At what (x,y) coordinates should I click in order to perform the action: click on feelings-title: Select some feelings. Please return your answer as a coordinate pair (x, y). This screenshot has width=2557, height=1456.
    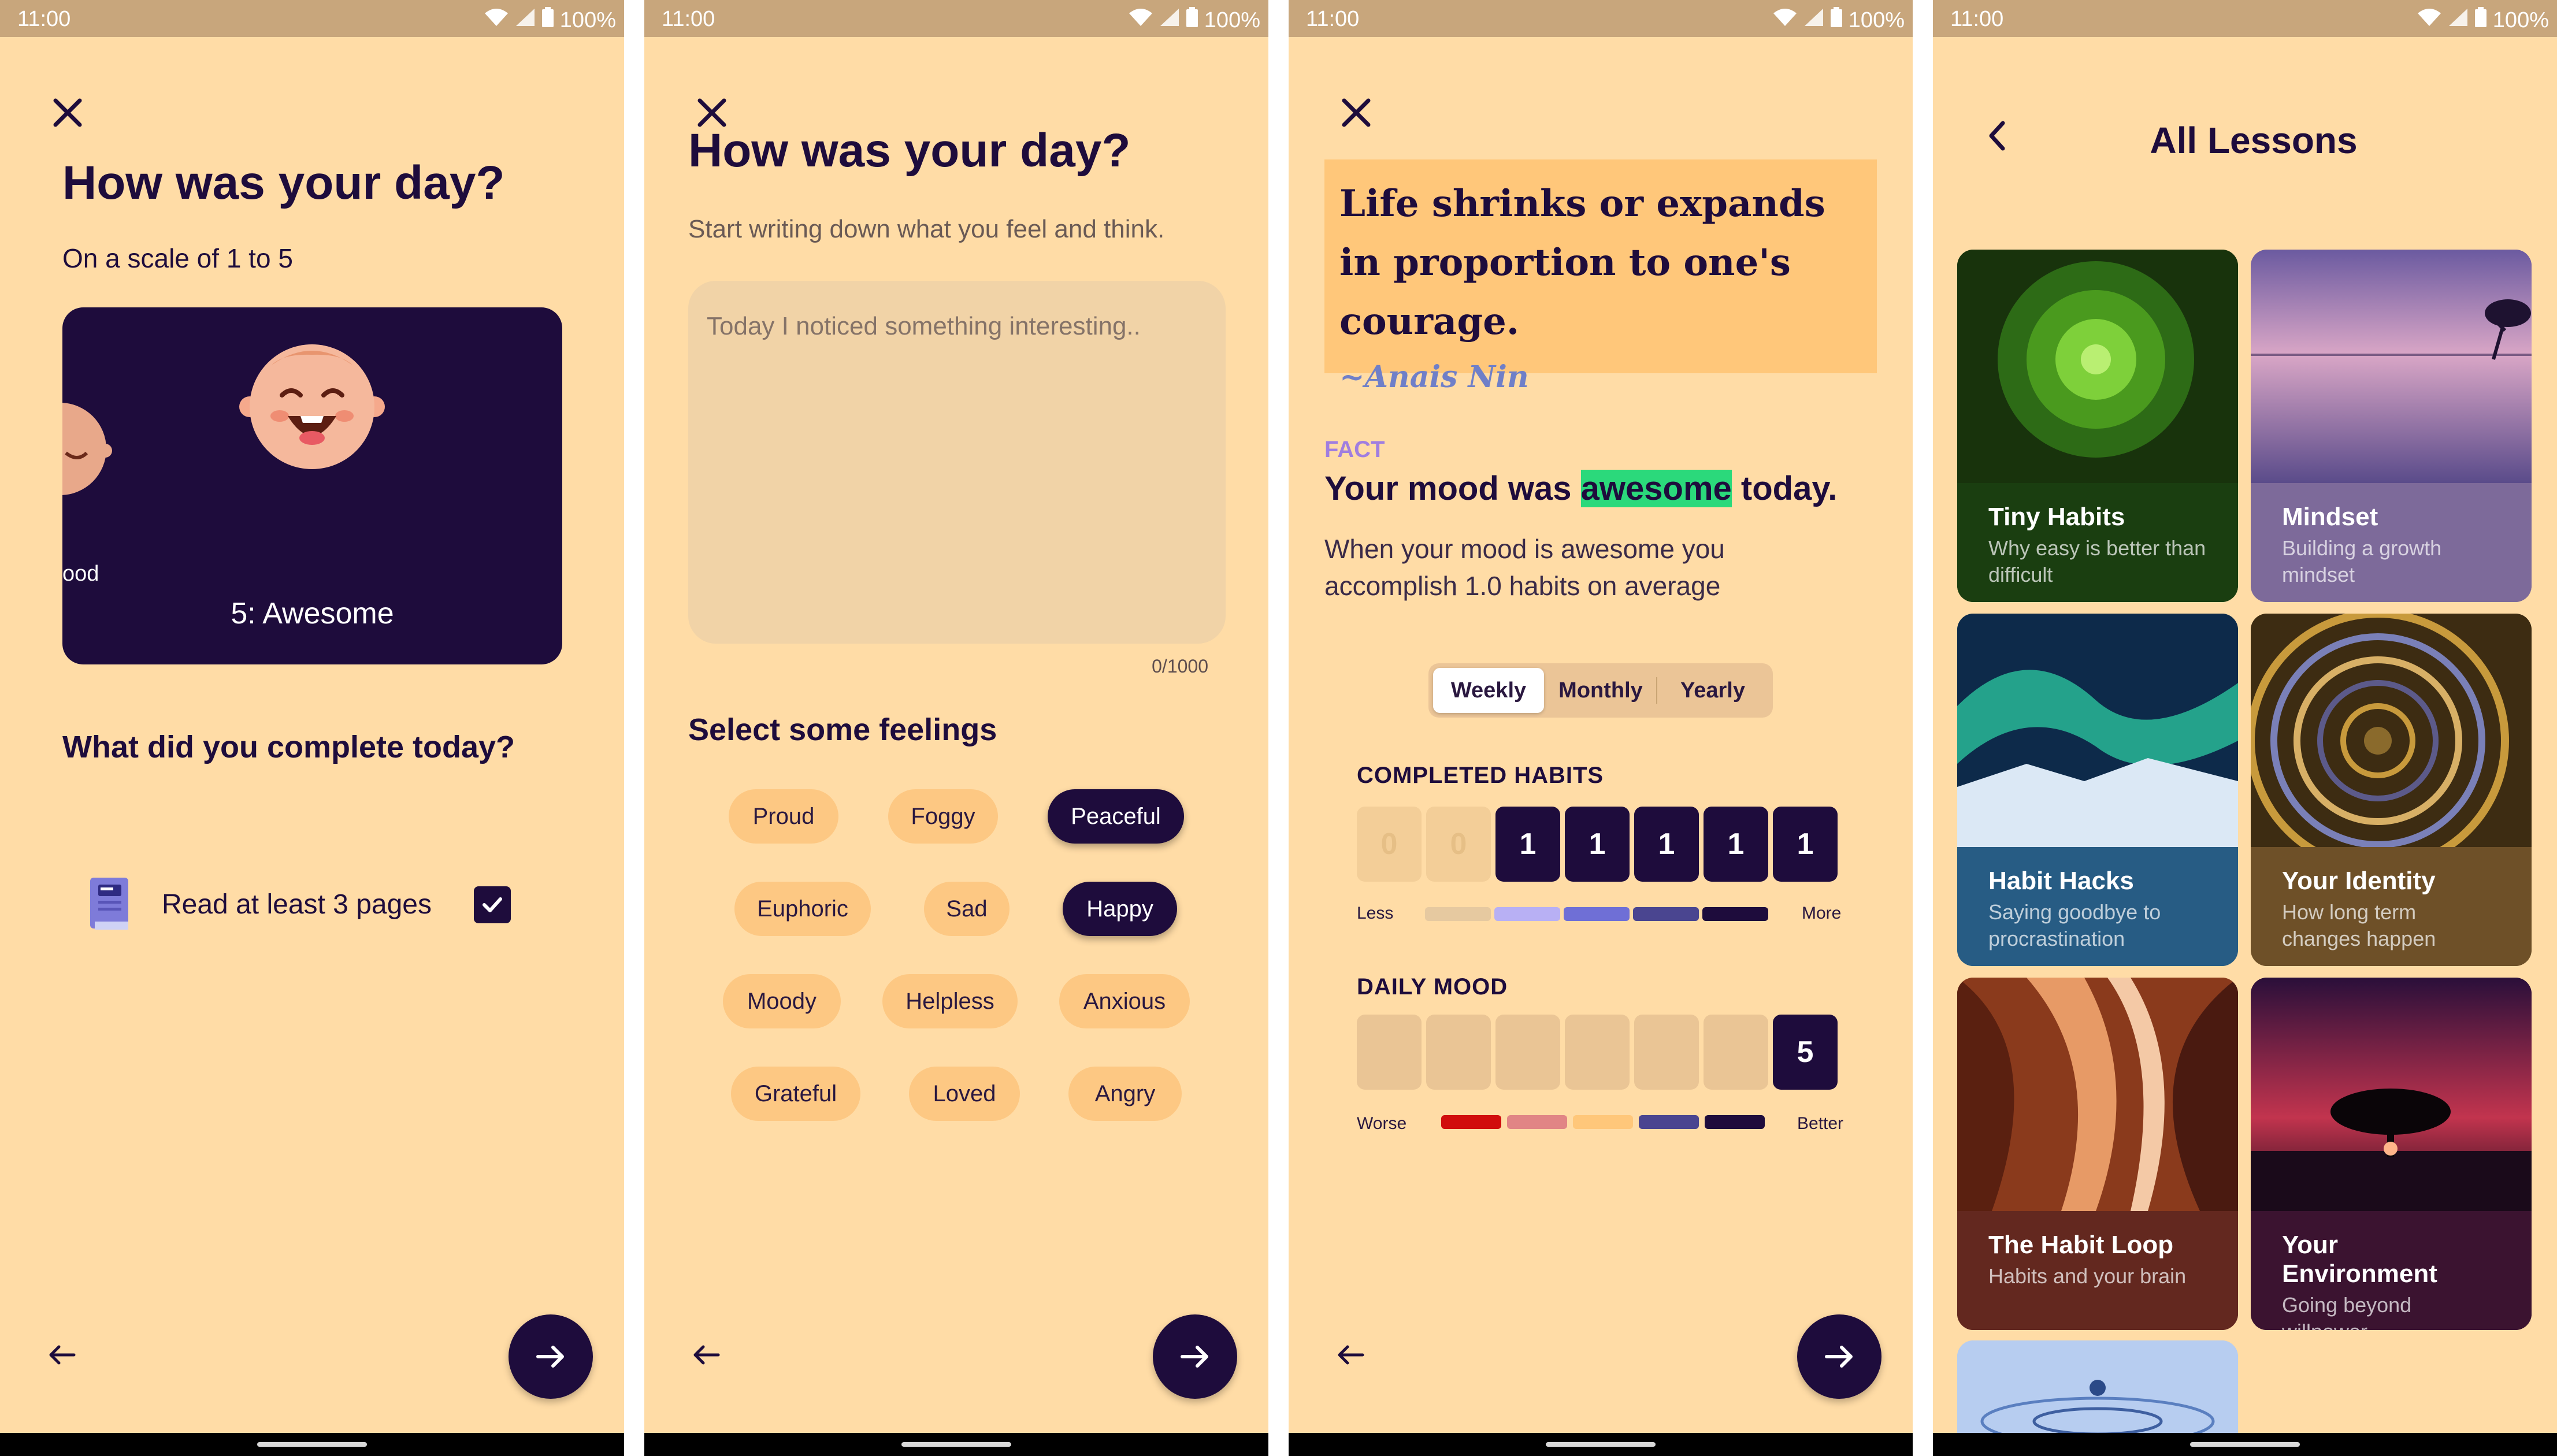
    Looking at the image, I should click on (842, 729).